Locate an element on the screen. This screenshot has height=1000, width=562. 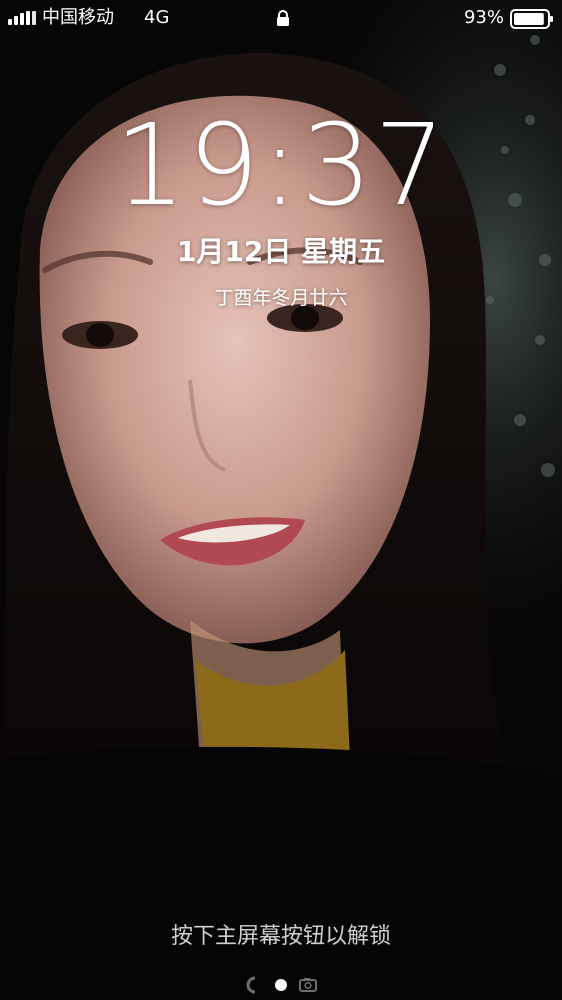
page-dot-left-partial is located at coordinates (251, 985).